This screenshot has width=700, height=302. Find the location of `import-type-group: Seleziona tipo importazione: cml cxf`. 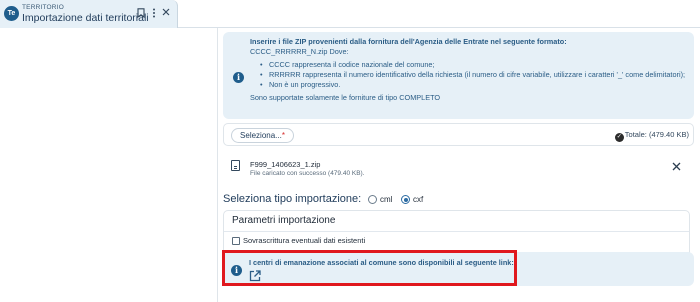

import-type-group: Seleziona tipo importazione: cml cxf is located at coordinates (458, 200).